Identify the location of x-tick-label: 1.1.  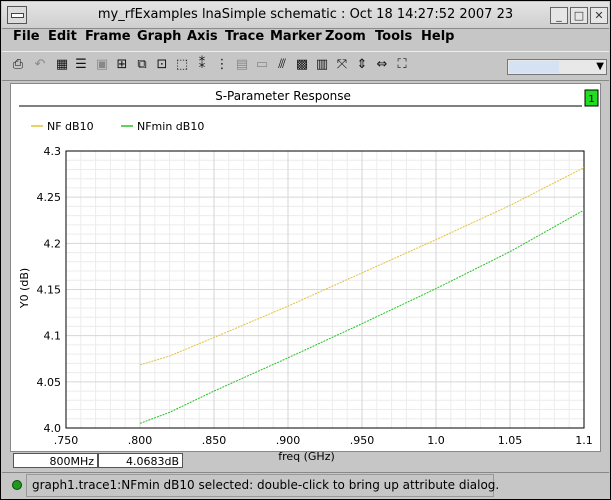
(584, 440).